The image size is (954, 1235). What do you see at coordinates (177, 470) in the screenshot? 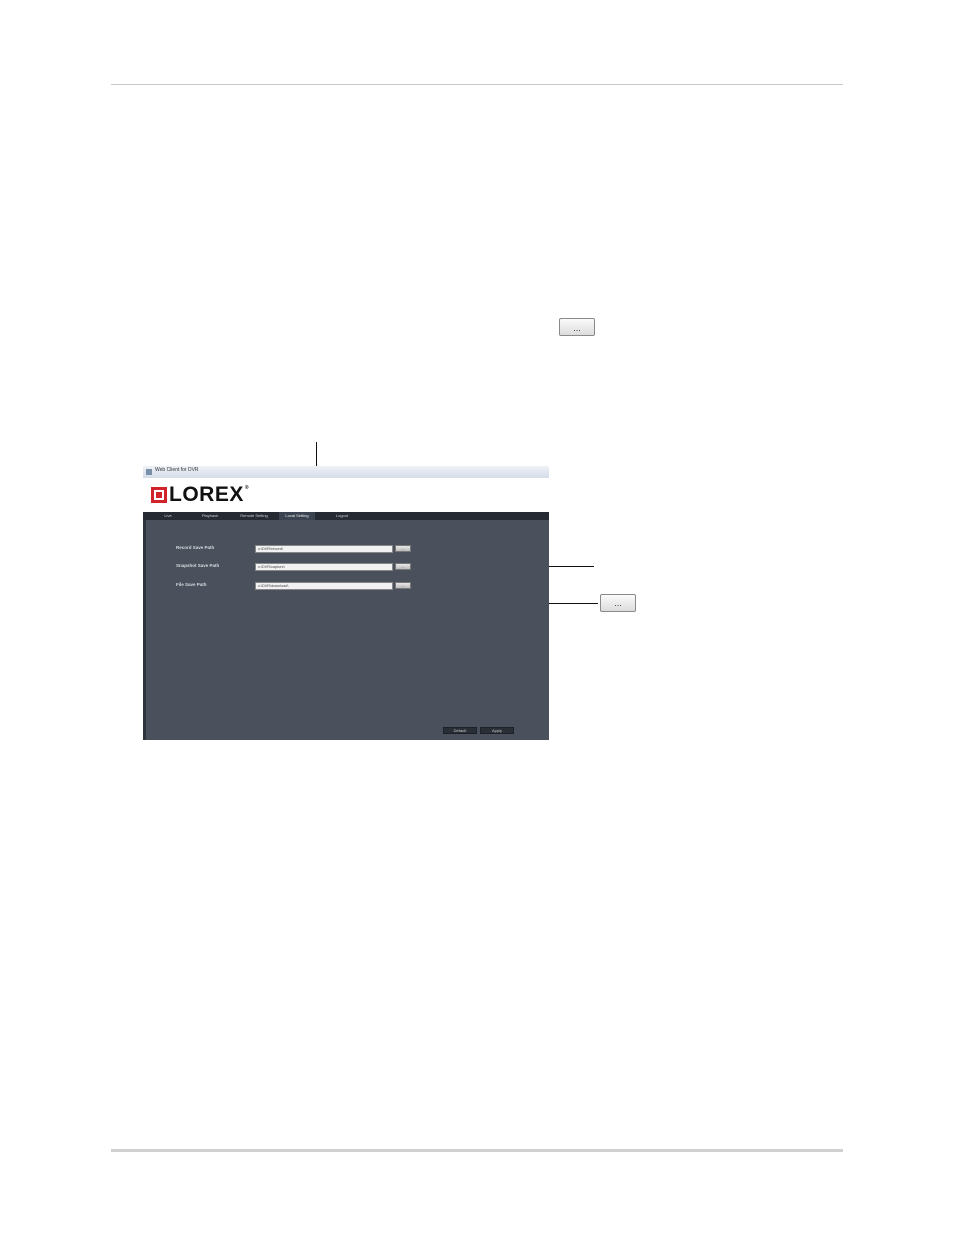
I see `window-title: Web Client for DVR` at bounding box center [177, 470].